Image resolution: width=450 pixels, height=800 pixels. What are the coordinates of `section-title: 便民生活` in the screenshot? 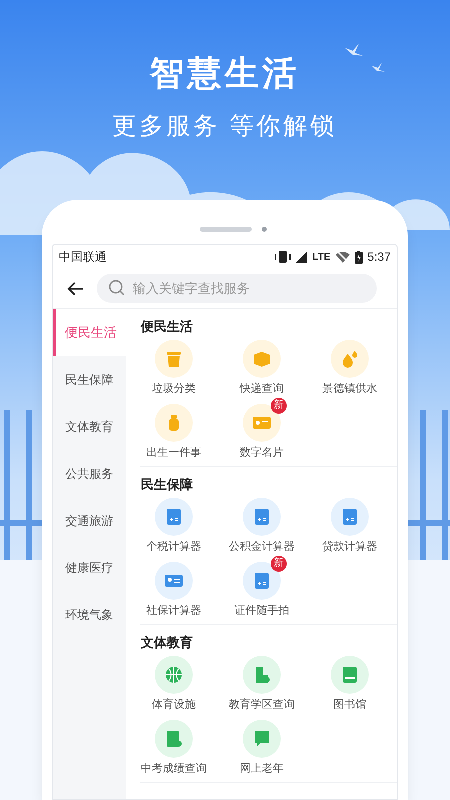 It's located at (167, 327).